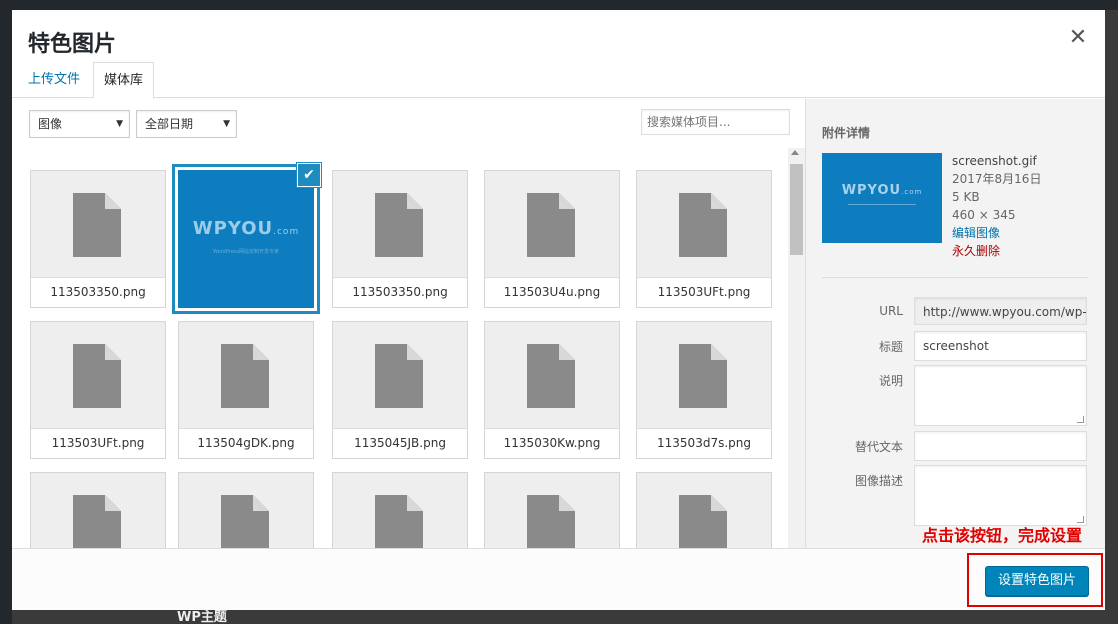 This screenshot has height=624, width=1118. Describe the element at coordinates (286, 232) in the screenshot. I see `logo-suffix: .com` at that location.